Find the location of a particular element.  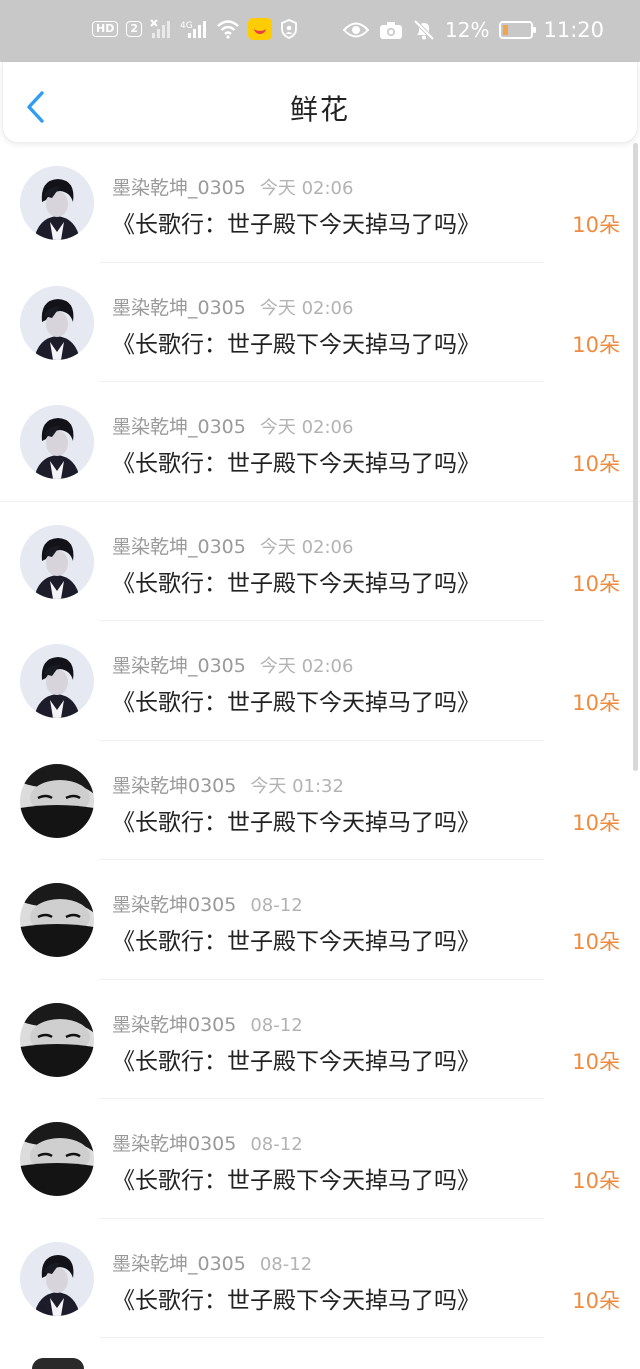

app-notification-icon is located at coordinates (260, 29).